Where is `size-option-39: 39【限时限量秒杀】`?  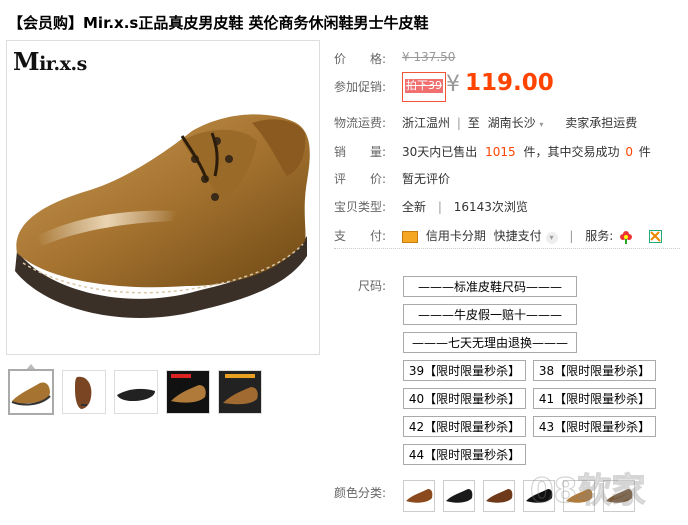
size-option-39: 39【限时限量秒杀】 is located at coordinates (464, 370).